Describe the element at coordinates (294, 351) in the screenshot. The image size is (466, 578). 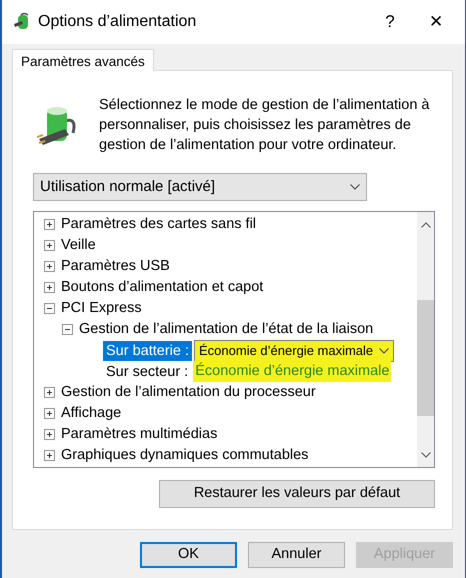
I see `setting-dropdown: Économie d’énergie maximale` at that location.